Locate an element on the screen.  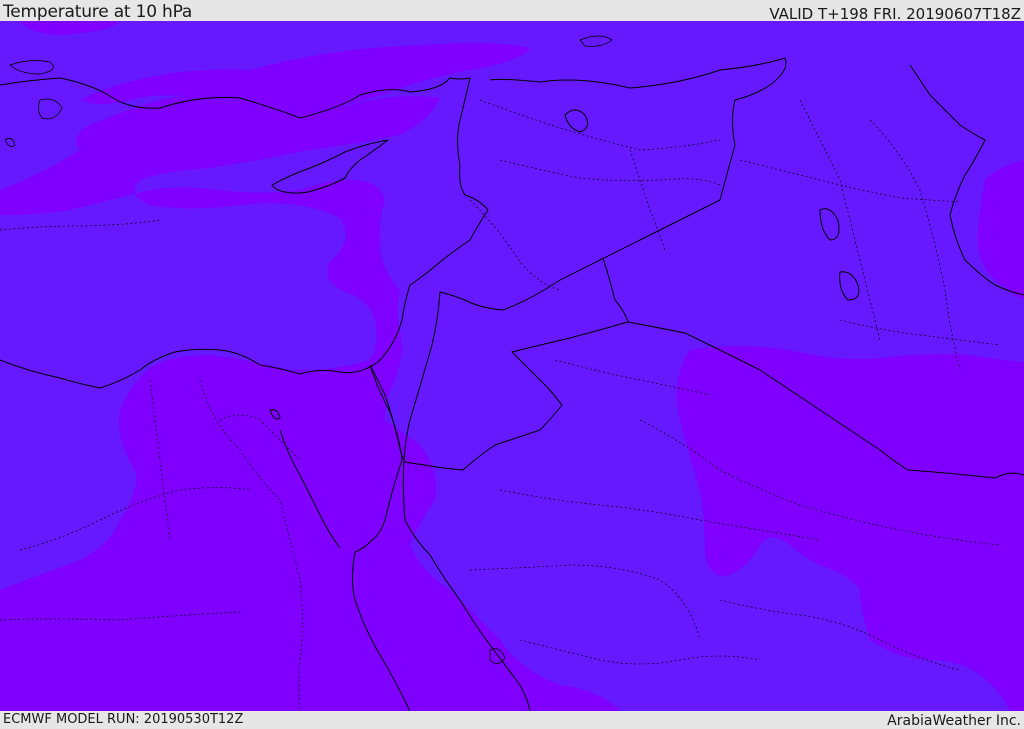
map-title: Temperature at 10 hPa is located at coordinates (98, 12).